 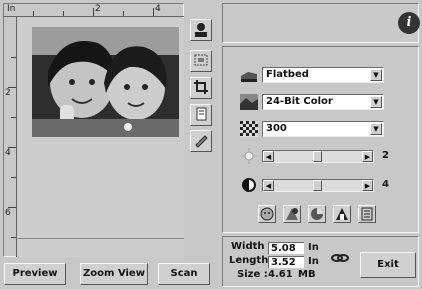 I want to click on resolution-value: 300, so click(x=276, y=128).